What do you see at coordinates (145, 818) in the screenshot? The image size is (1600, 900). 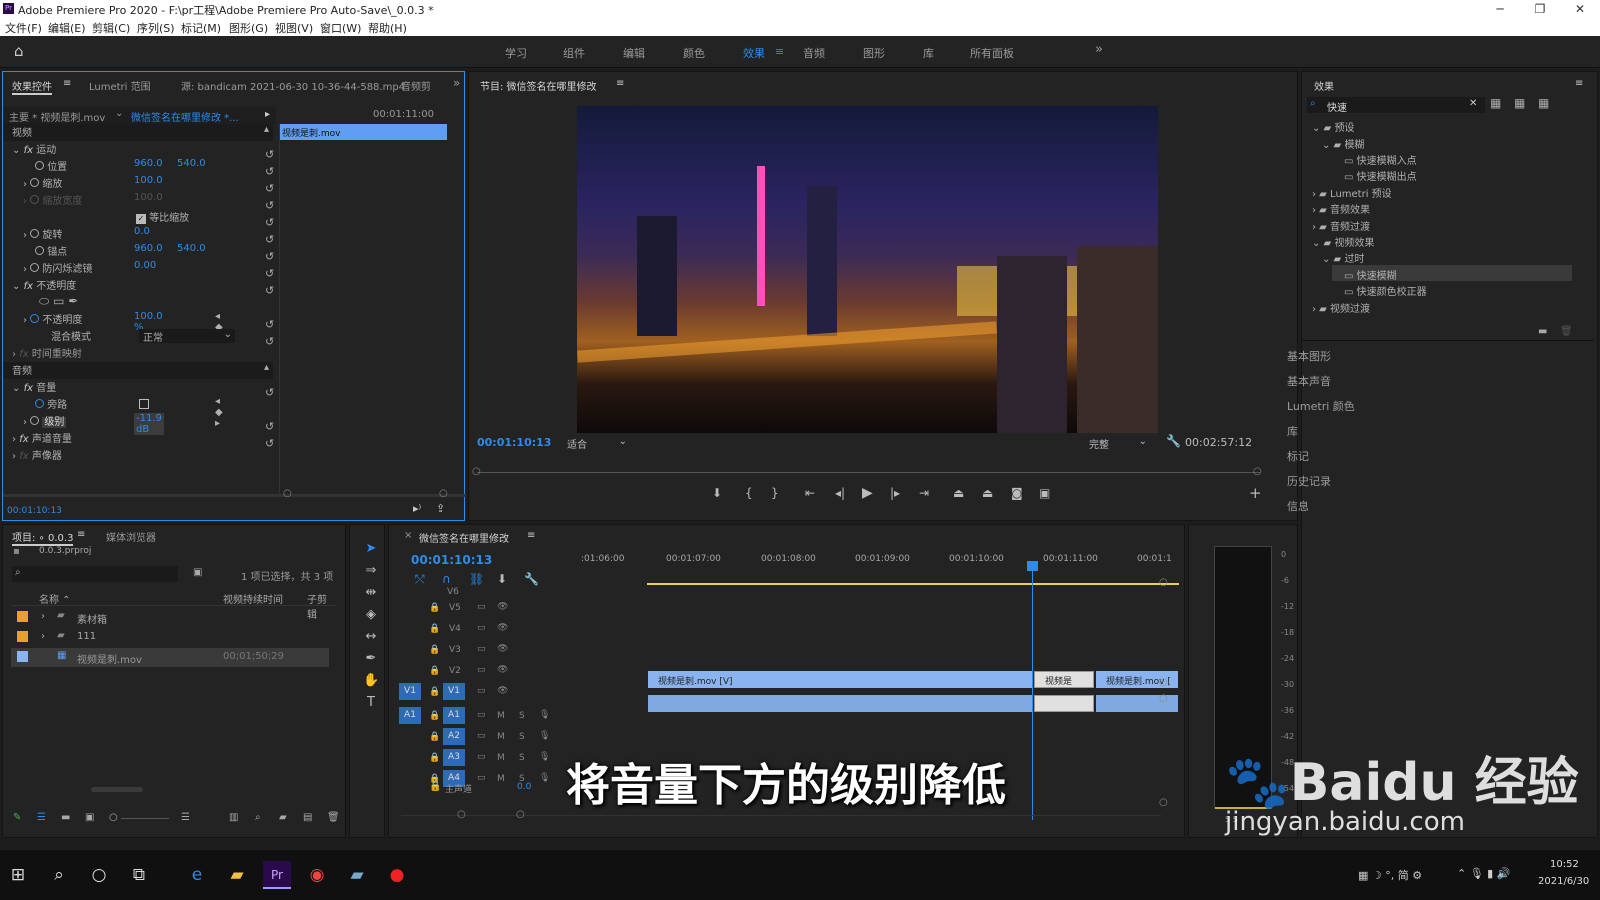 I see `zoom-slider` at bounding box center [145, 818].